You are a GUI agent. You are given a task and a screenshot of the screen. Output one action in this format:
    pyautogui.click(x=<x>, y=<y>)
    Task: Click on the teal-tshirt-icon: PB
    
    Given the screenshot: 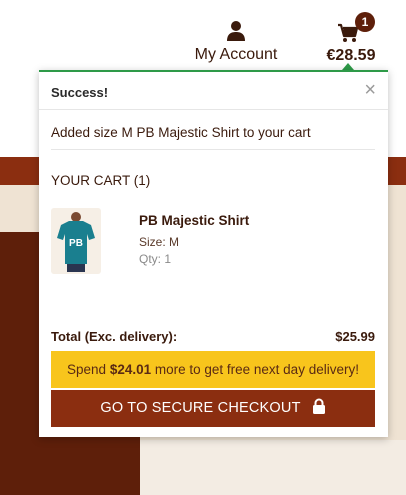 What is the action you would take?
    pyautogui.click(x=76, y=242)
    